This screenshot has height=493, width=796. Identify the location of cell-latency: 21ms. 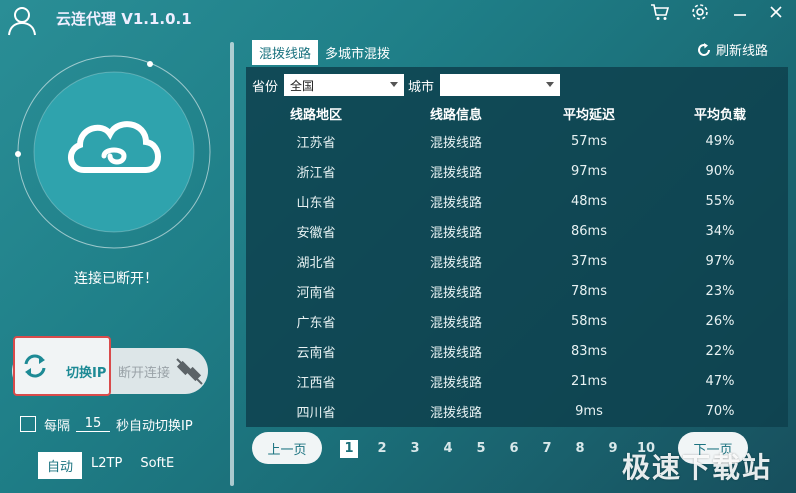
(589, 381).